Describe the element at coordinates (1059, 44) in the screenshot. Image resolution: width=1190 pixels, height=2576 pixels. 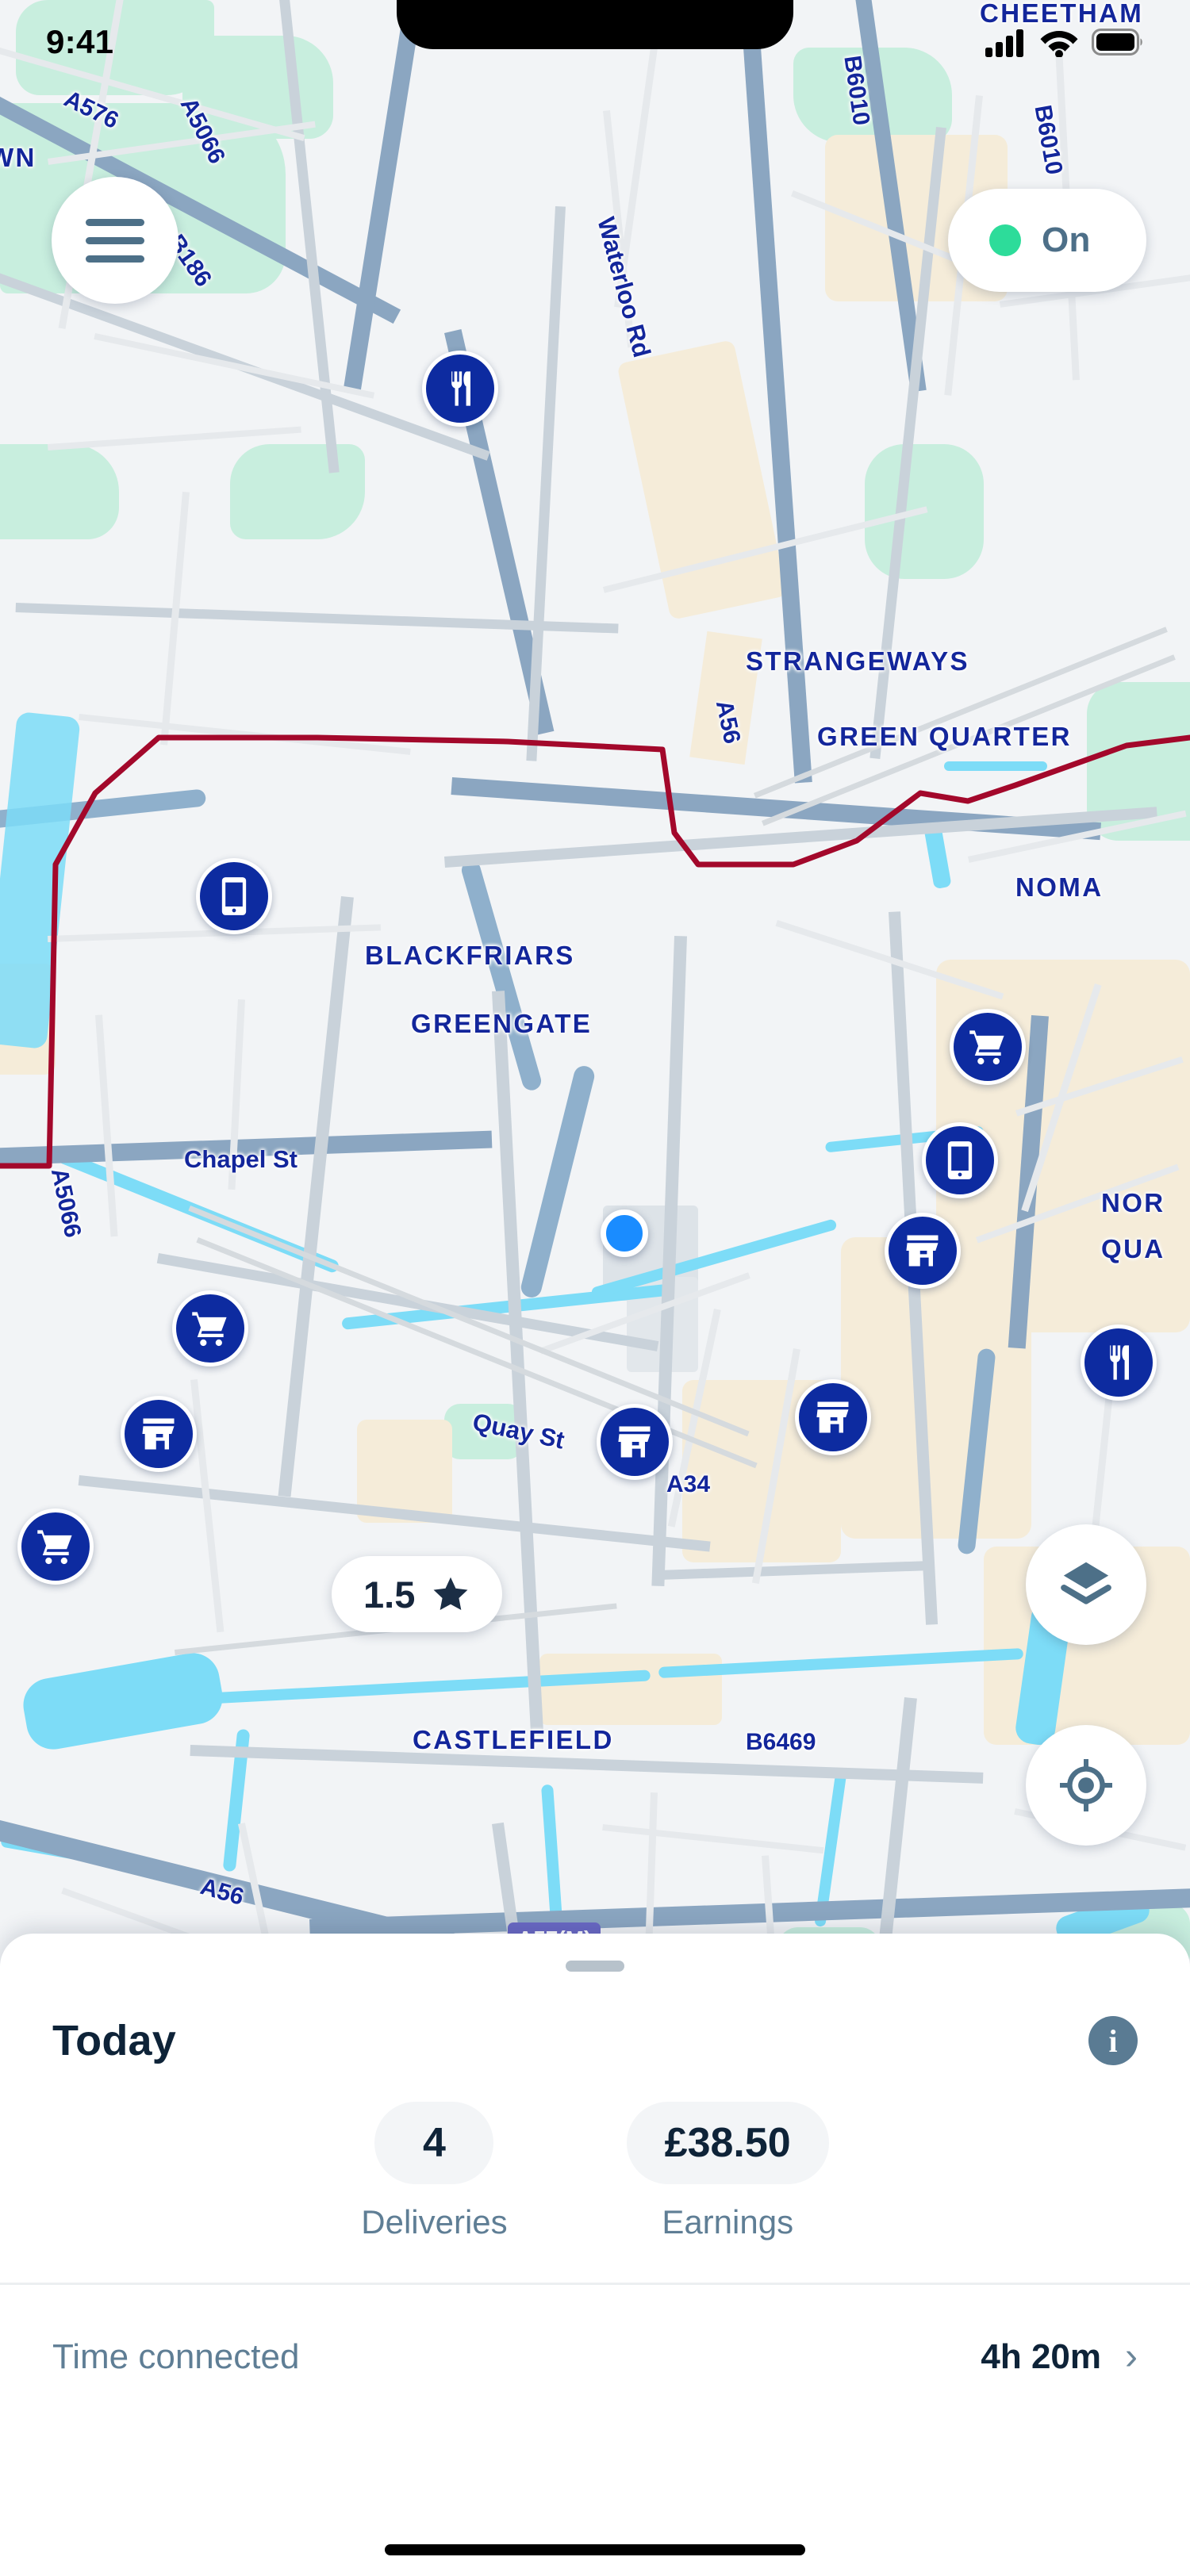
I see `wifi-icon` at that location.